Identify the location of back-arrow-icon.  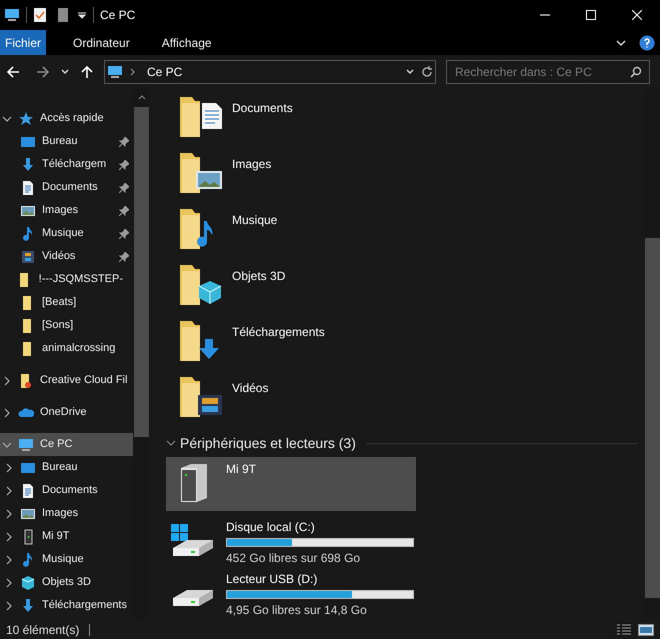
(13, 72).